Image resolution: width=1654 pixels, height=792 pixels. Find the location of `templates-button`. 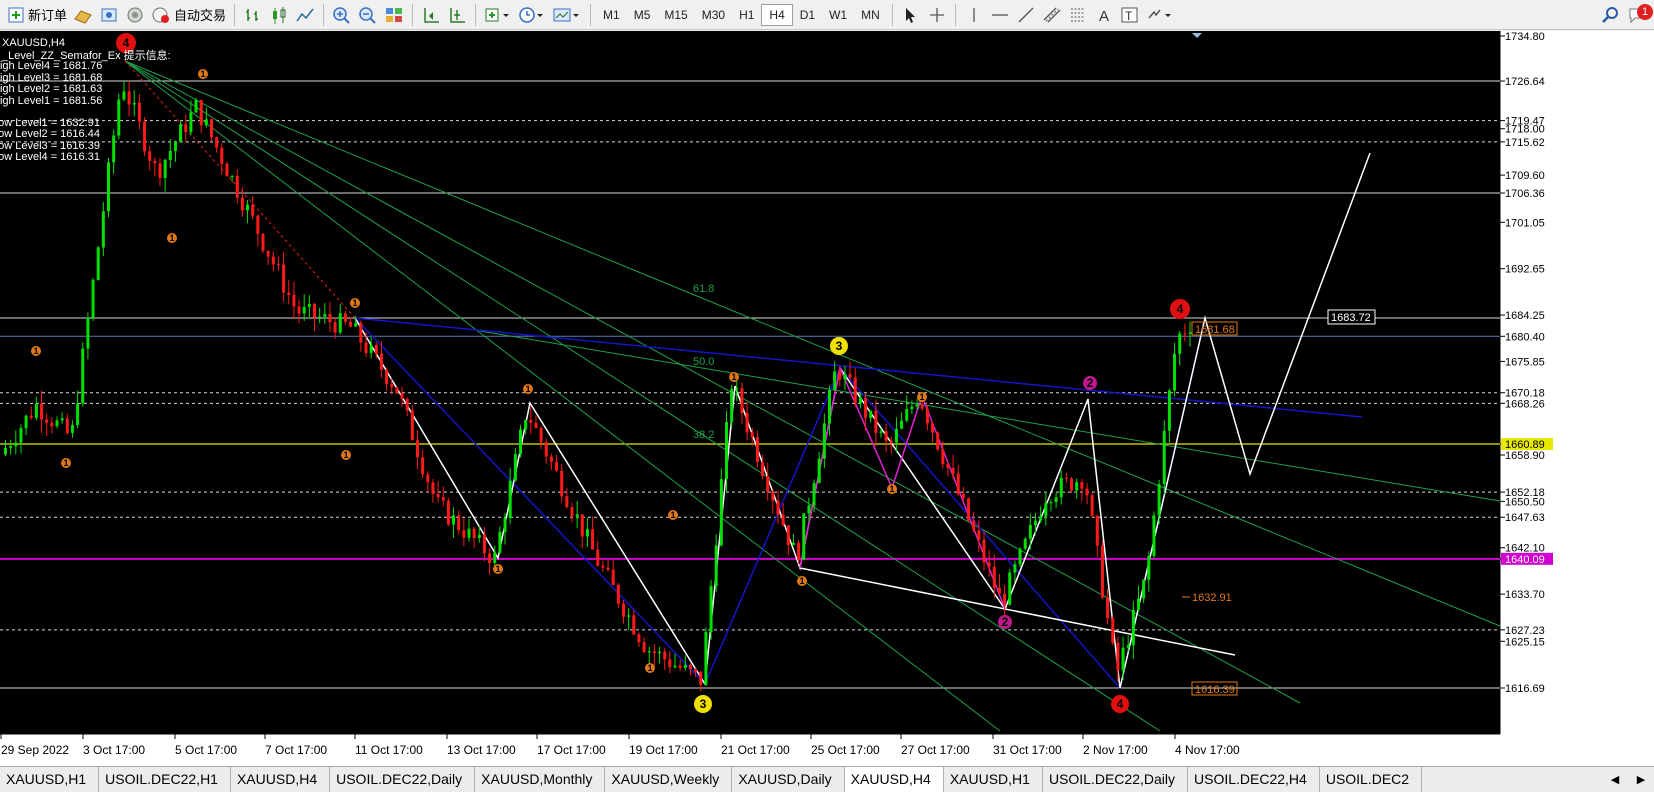

templates-button is located at coordinates (567, 15).